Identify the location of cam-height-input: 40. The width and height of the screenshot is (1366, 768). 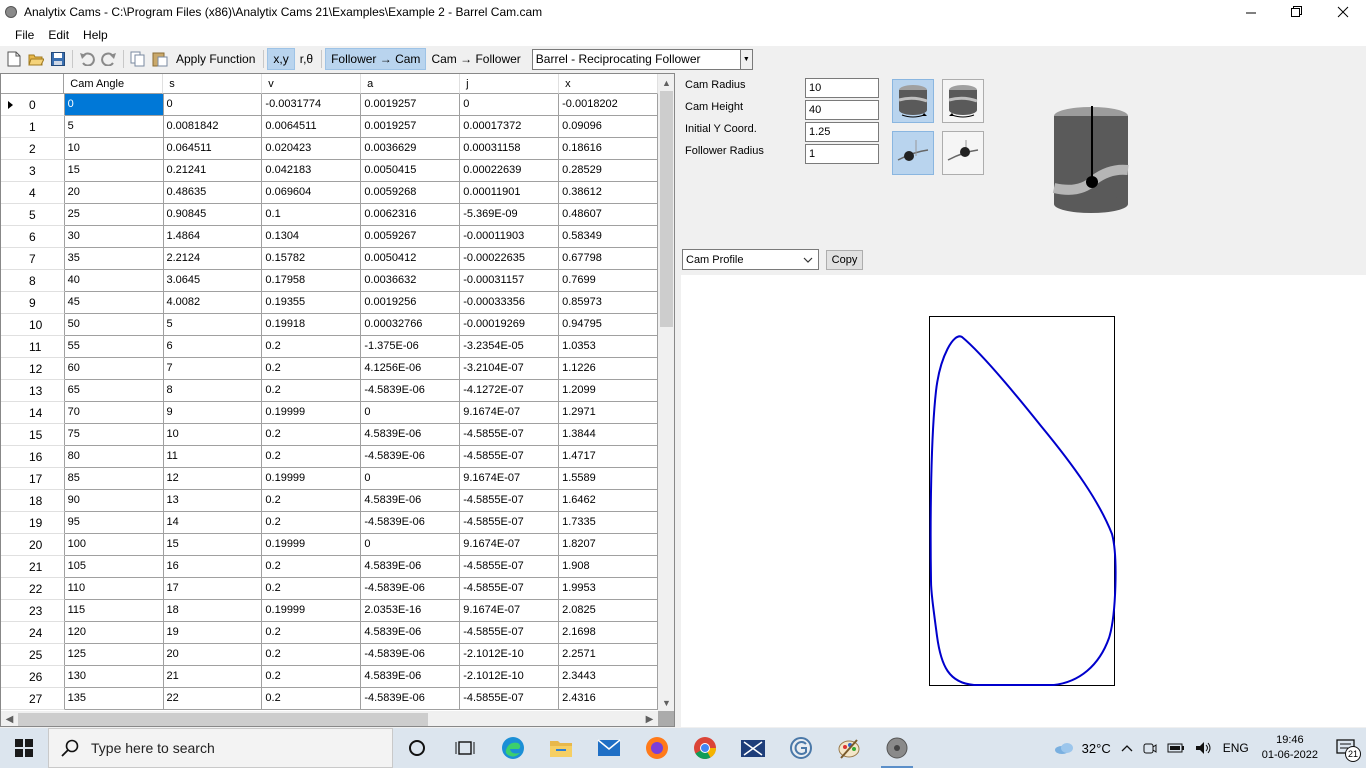
(842, 110).